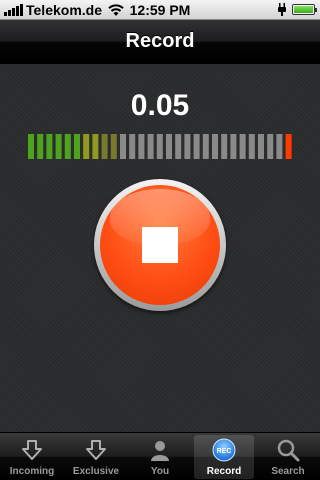 The width and height of the screenshot is (320, 480). Describe the element at coordinates (282, 9) in the screenshot. I see `charging-icon` at that location.